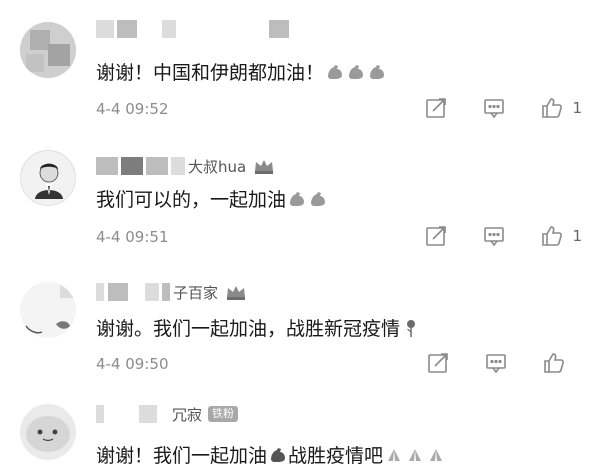 The width and height of the screenshot is (600, 464). I want to click on username: 子百家, so click(195, 292).